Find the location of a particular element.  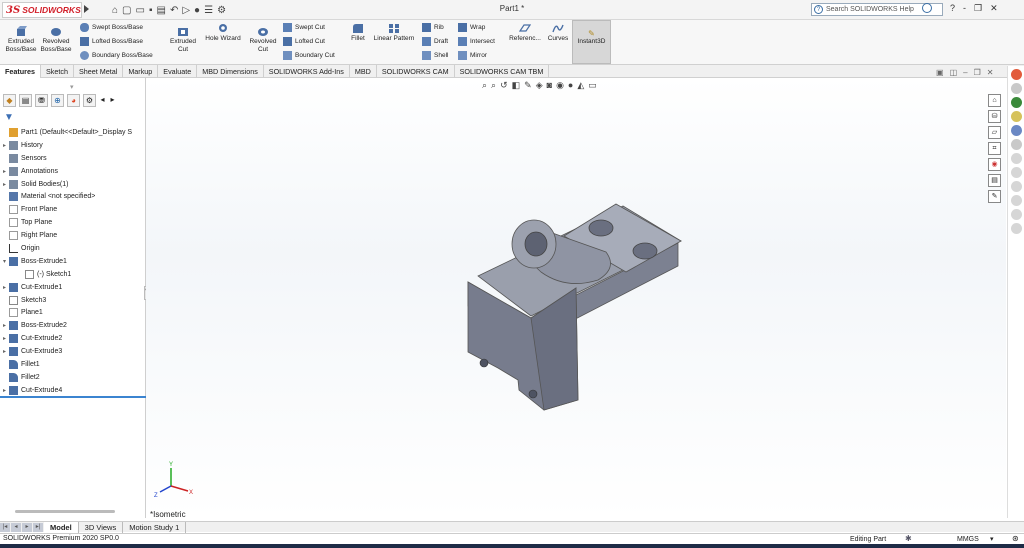

tree-node: ▸ Solid Bodies(1) is located at coordinates (73, 184).